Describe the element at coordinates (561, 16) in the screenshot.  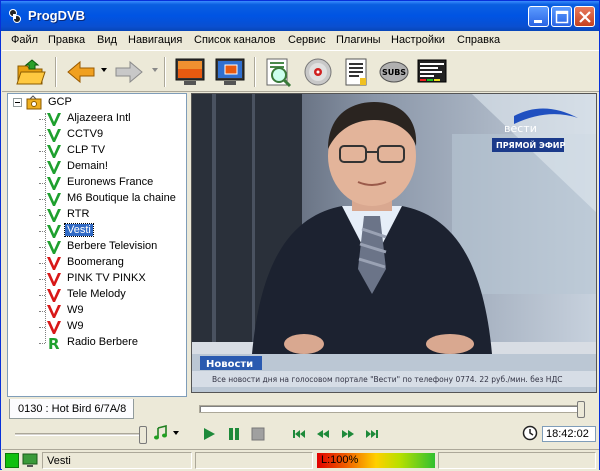
I see `maximize-button` at that location.